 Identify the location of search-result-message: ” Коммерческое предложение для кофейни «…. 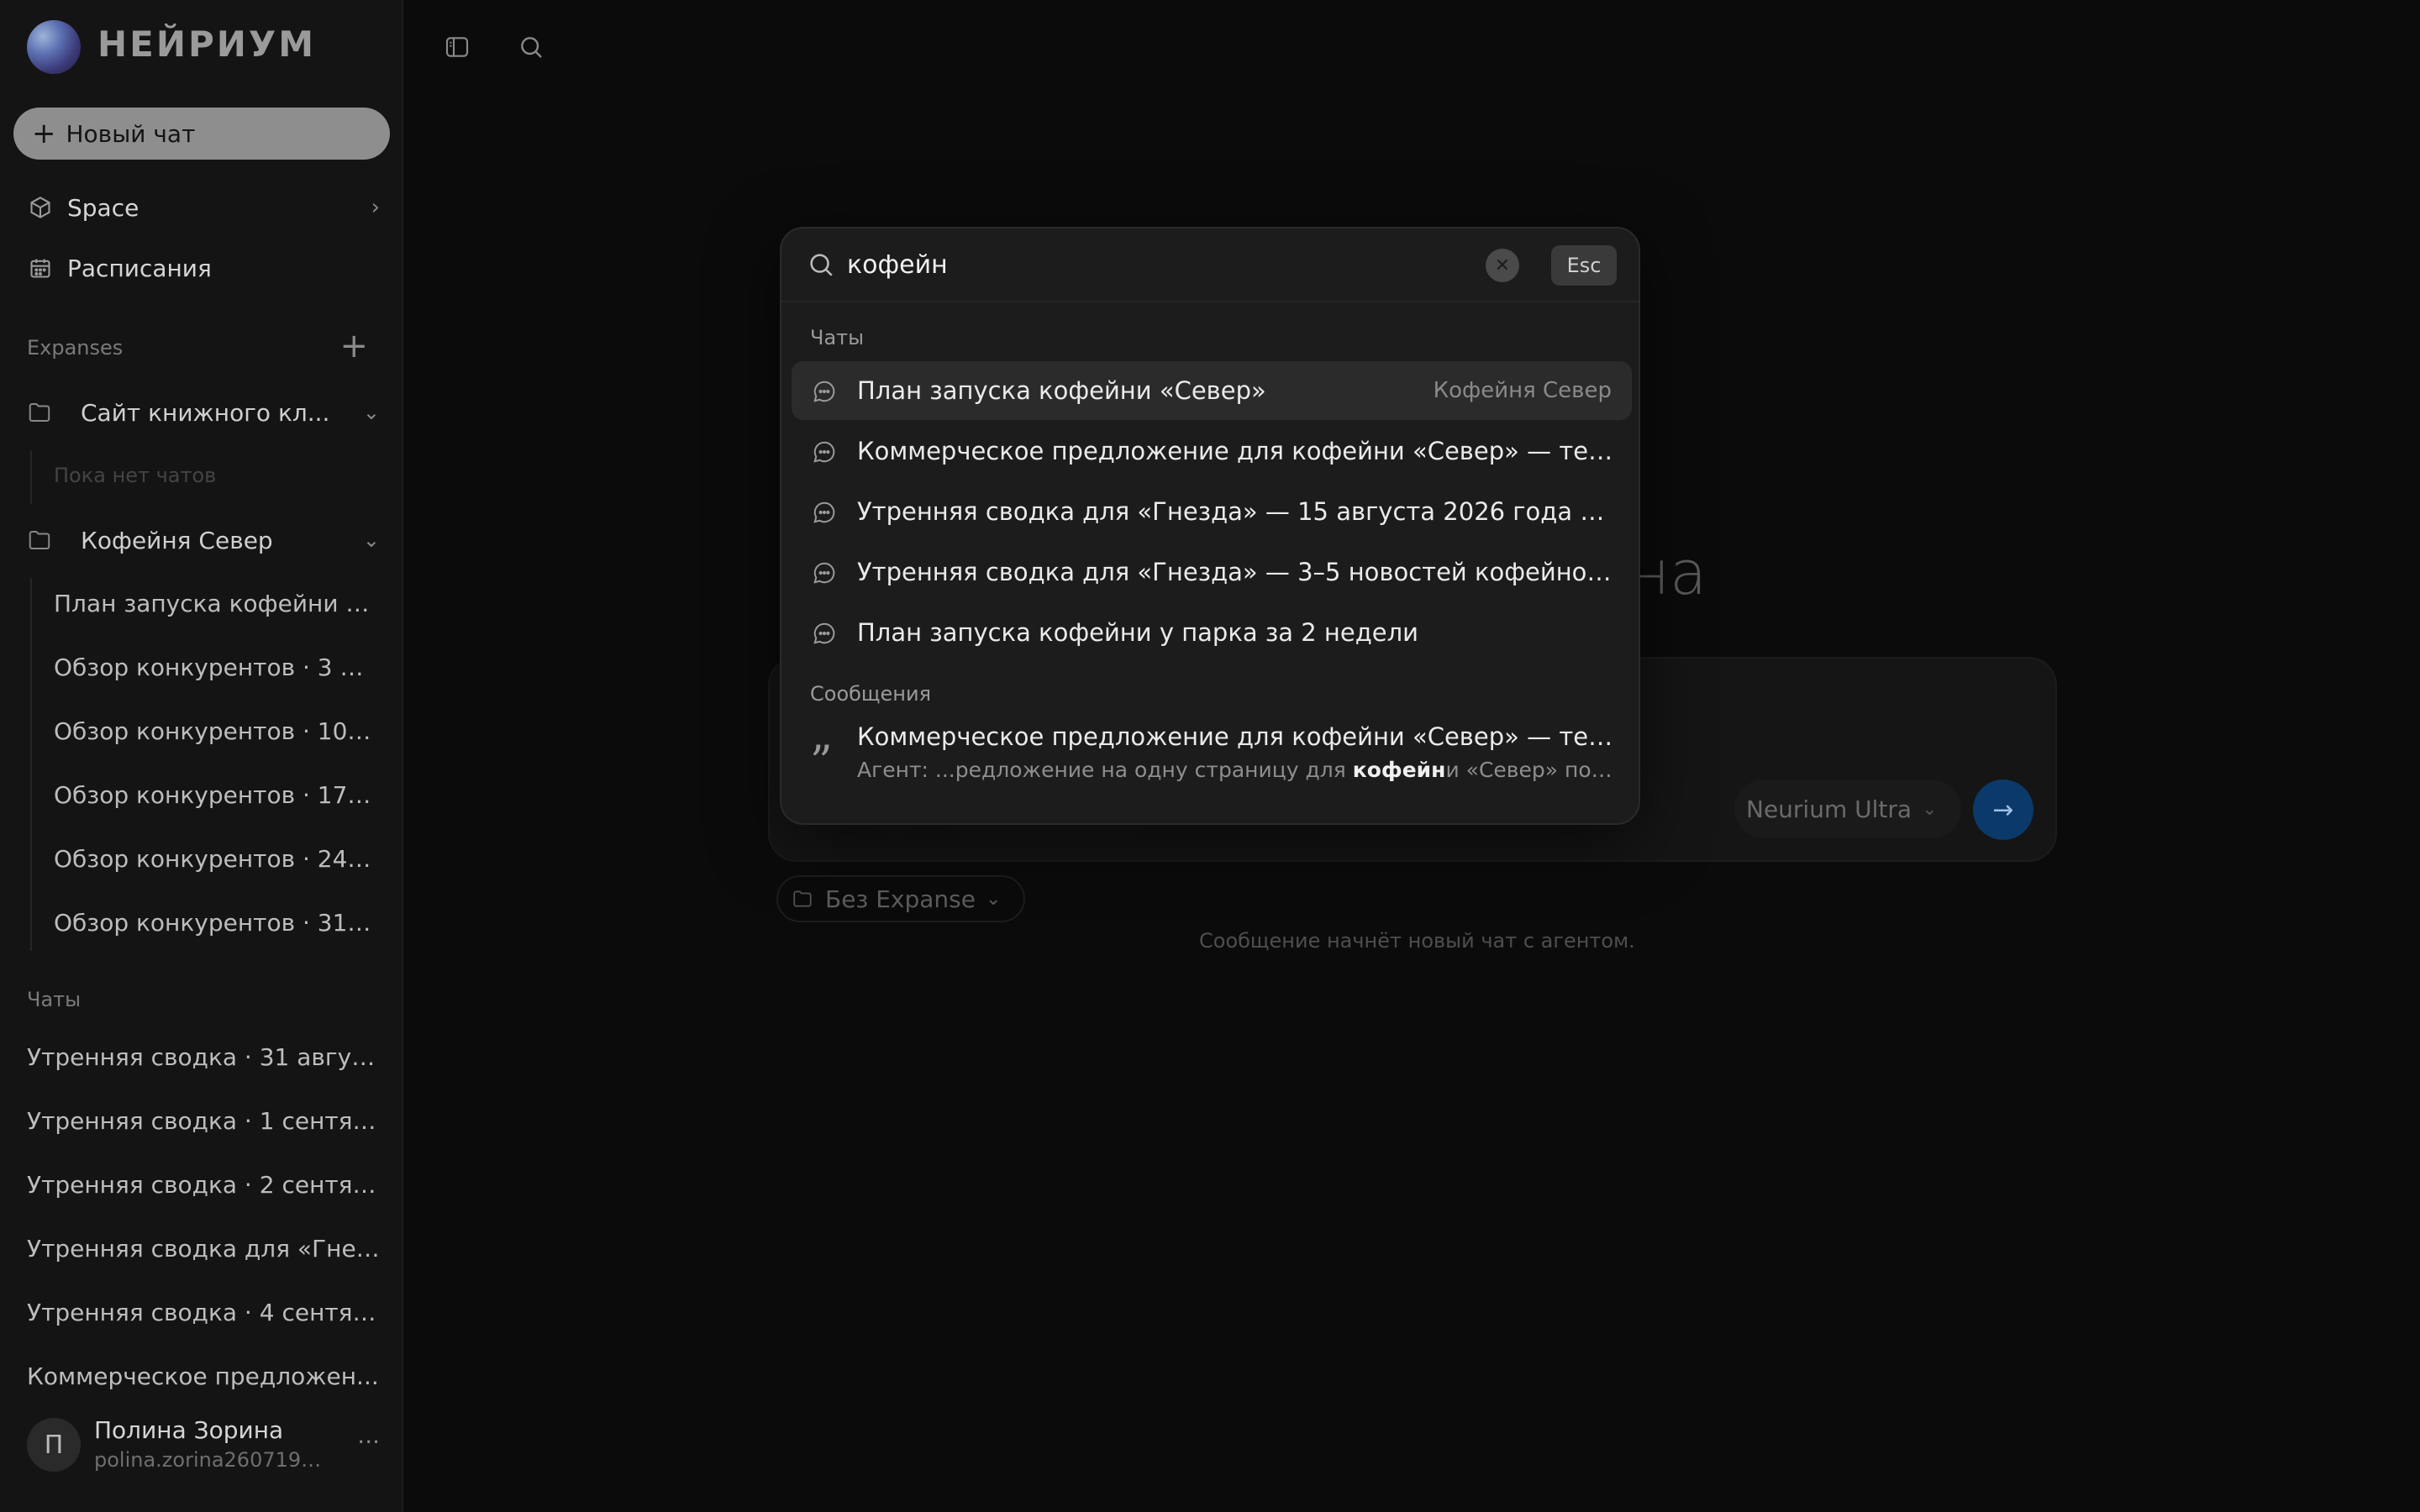
(1212, 759).